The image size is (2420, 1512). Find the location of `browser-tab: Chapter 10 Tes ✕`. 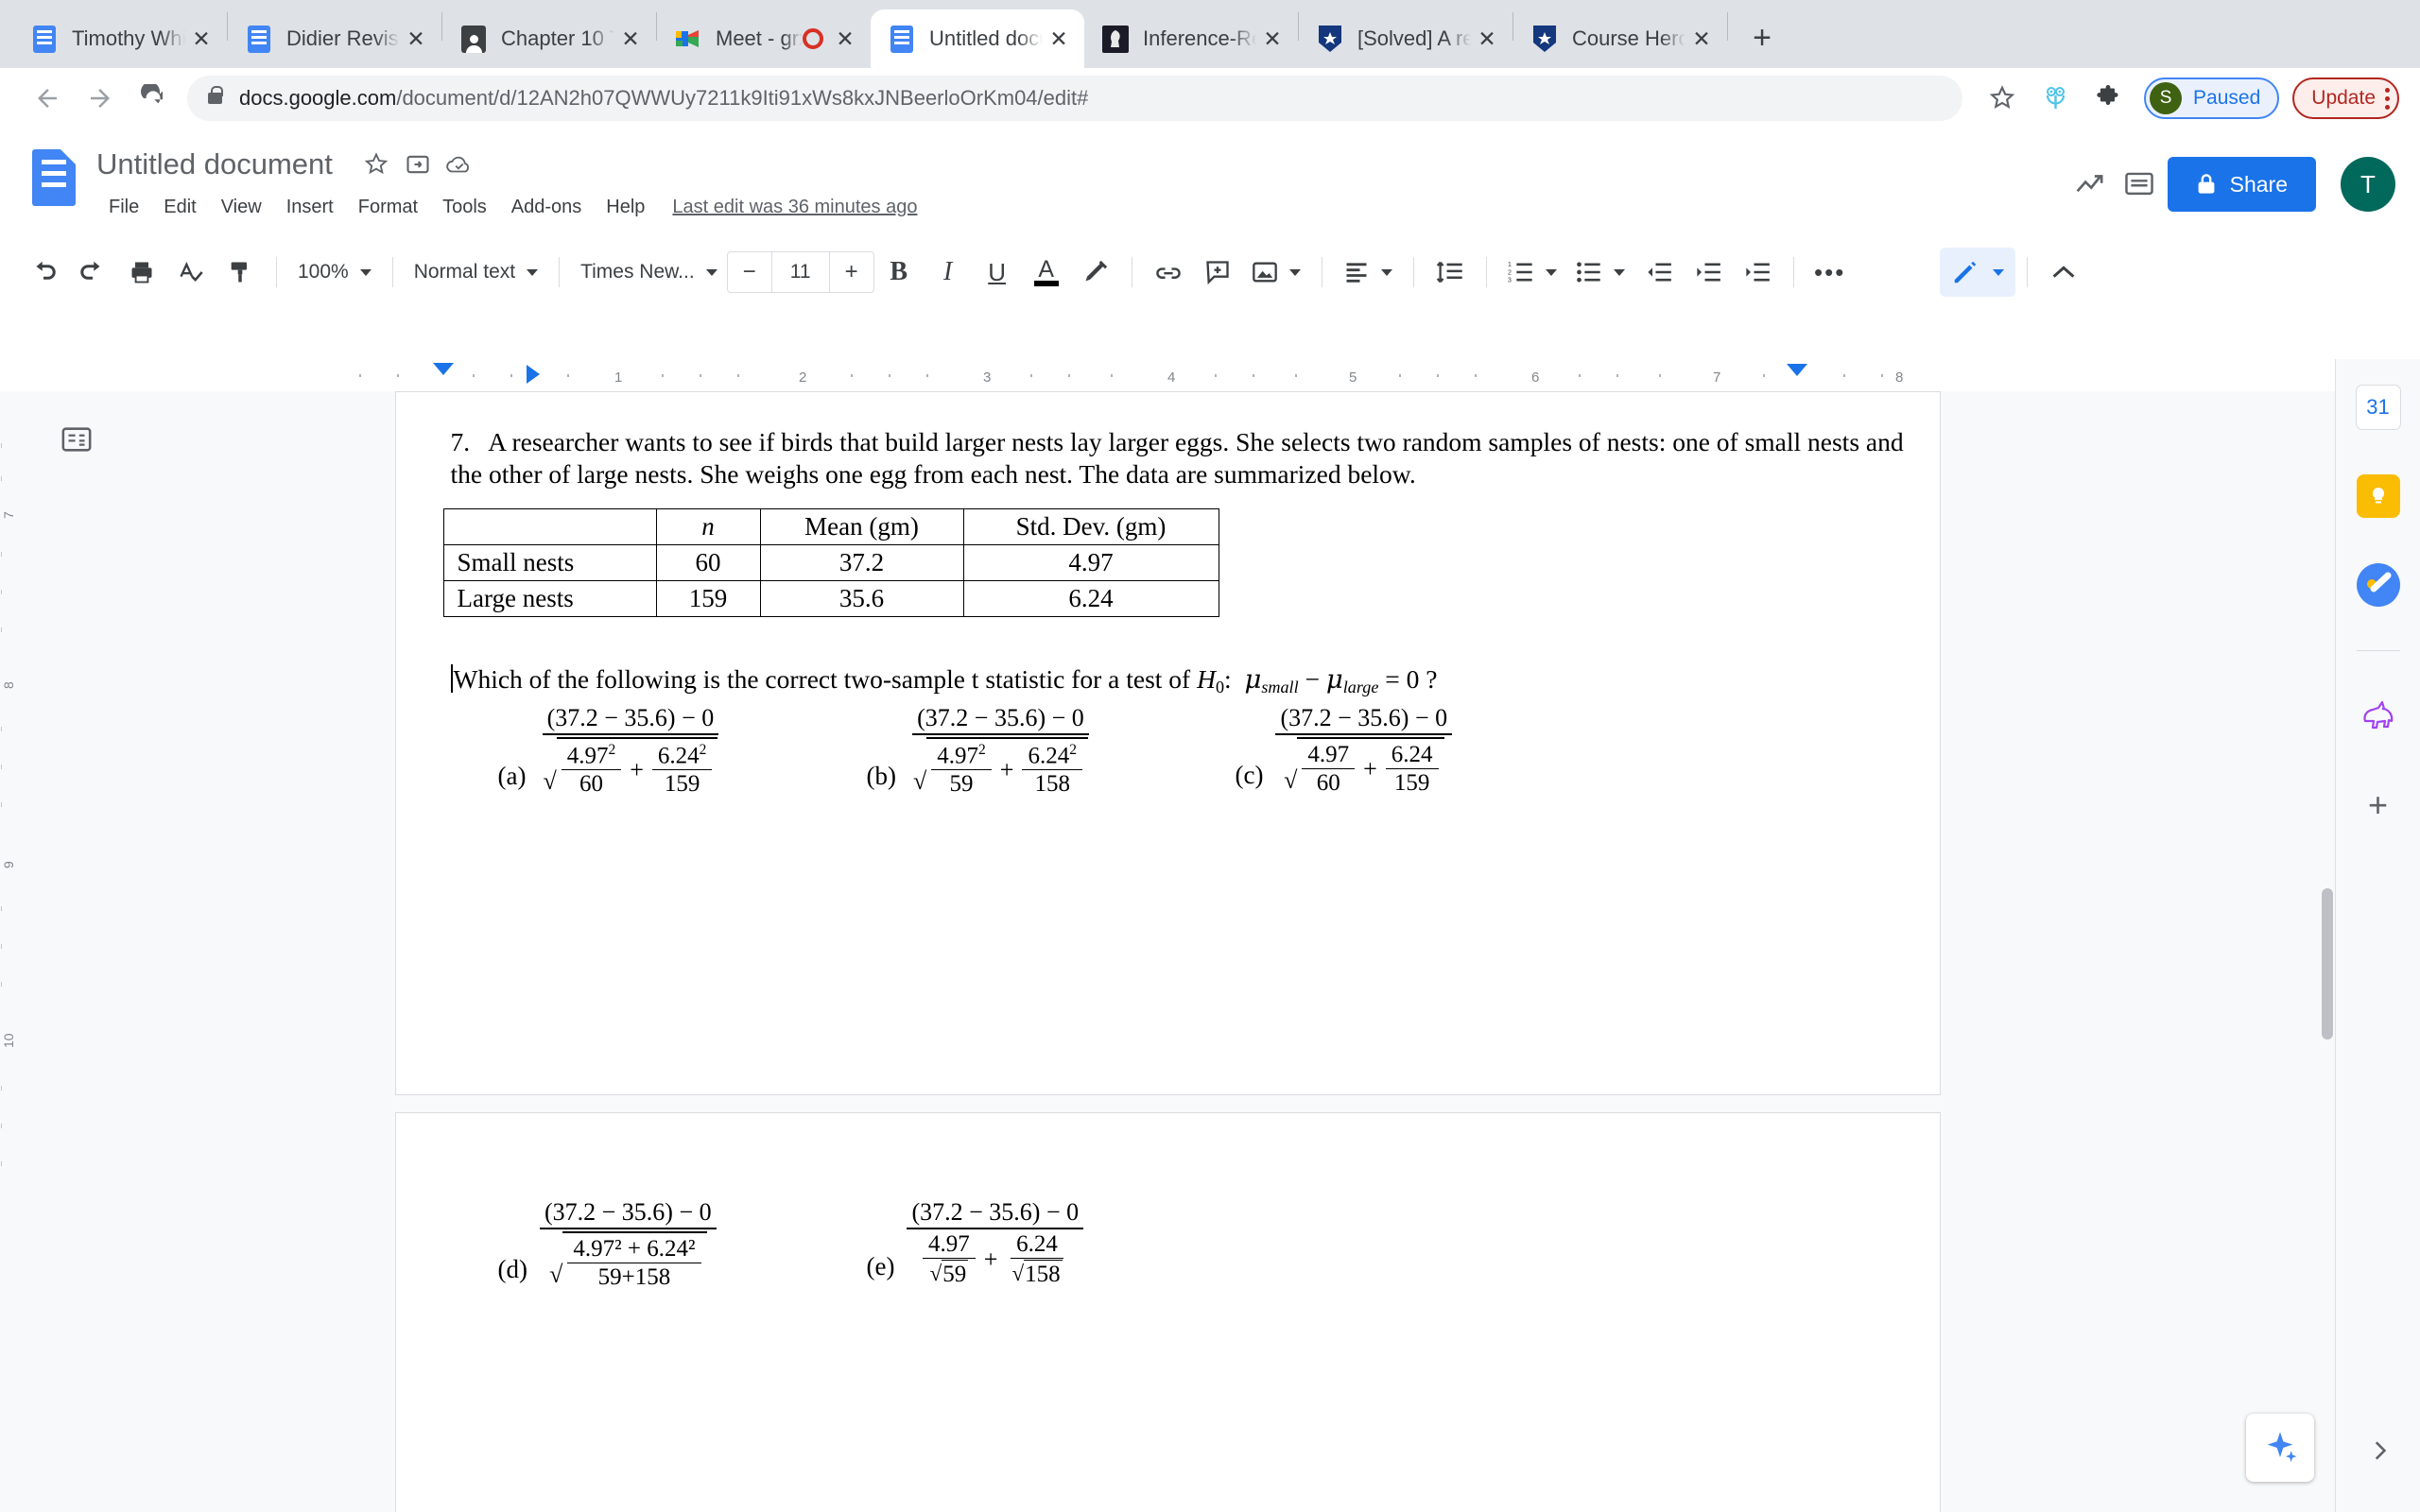

browser-tab: Chapter 10 Tes ✕ is located at coordinates (549, 38).